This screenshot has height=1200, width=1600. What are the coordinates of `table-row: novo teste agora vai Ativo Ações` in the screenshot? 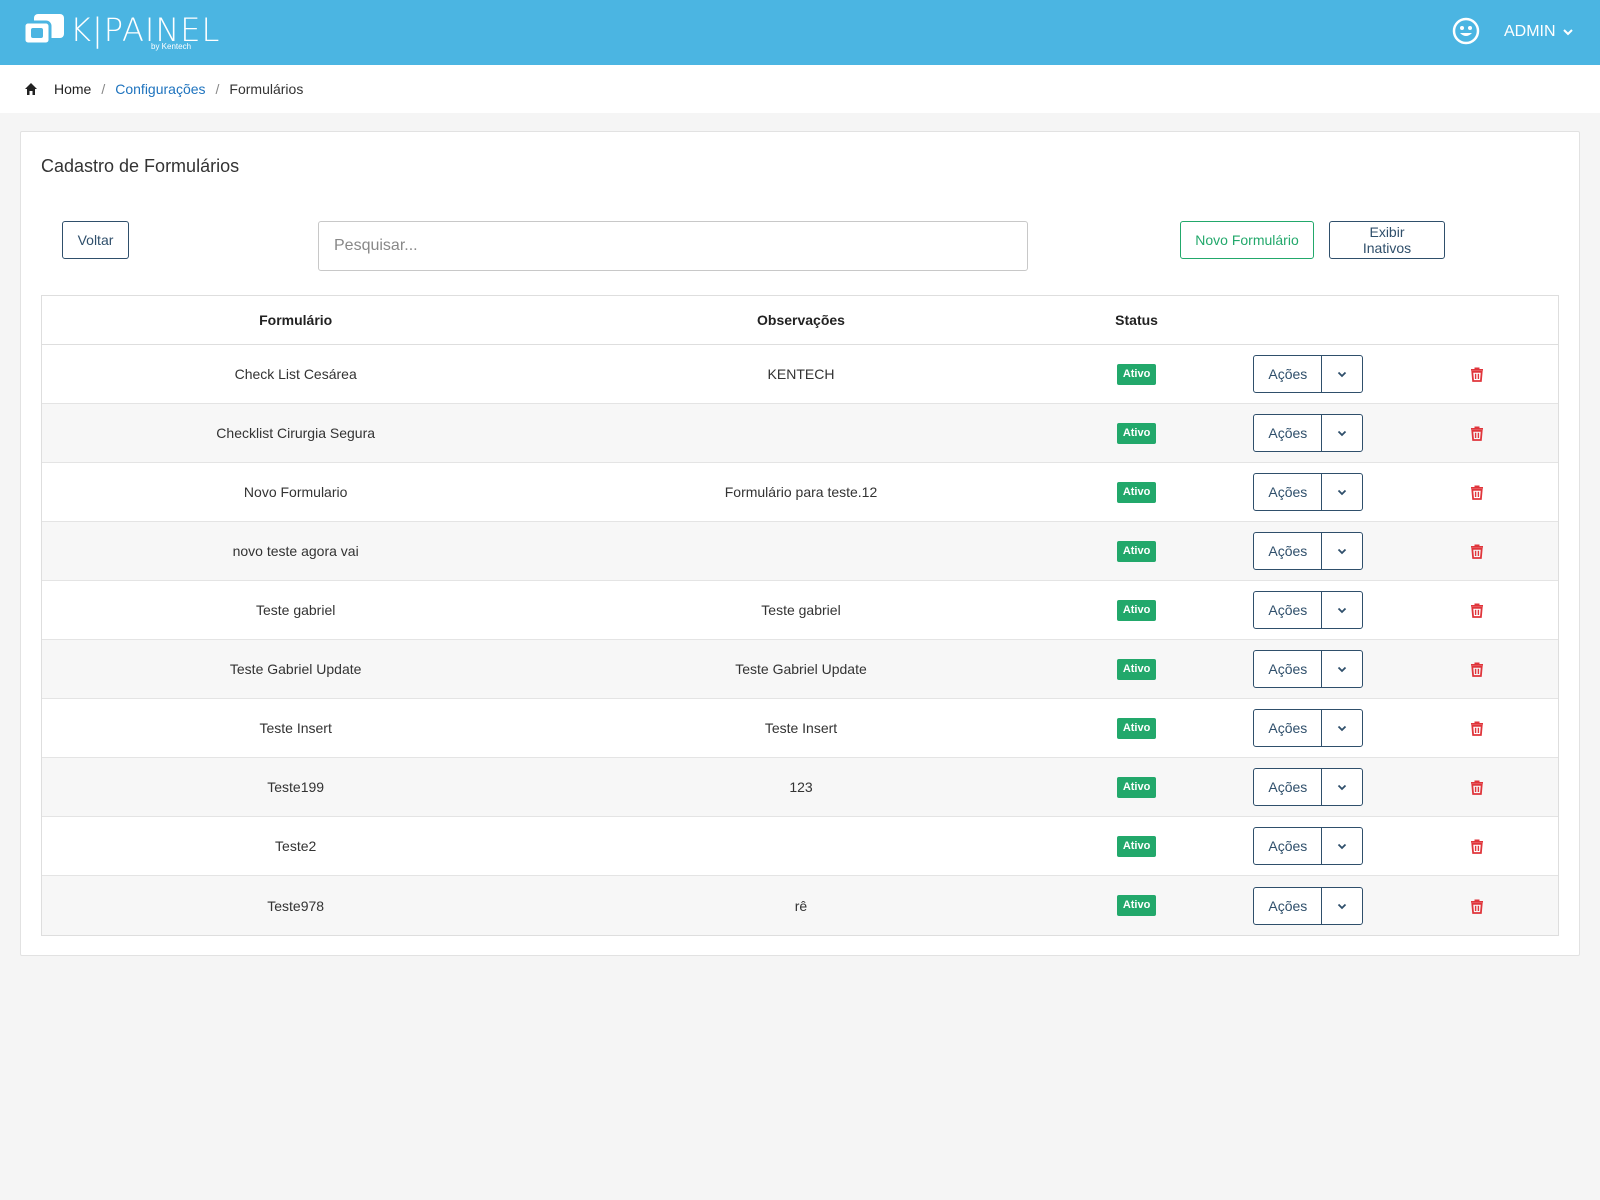 It's located at (800, 551).